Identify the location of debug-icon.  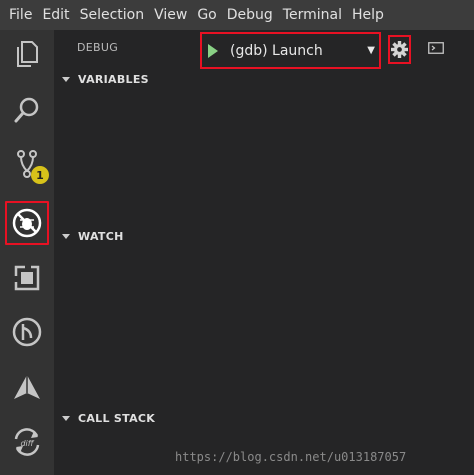
(27, 223).